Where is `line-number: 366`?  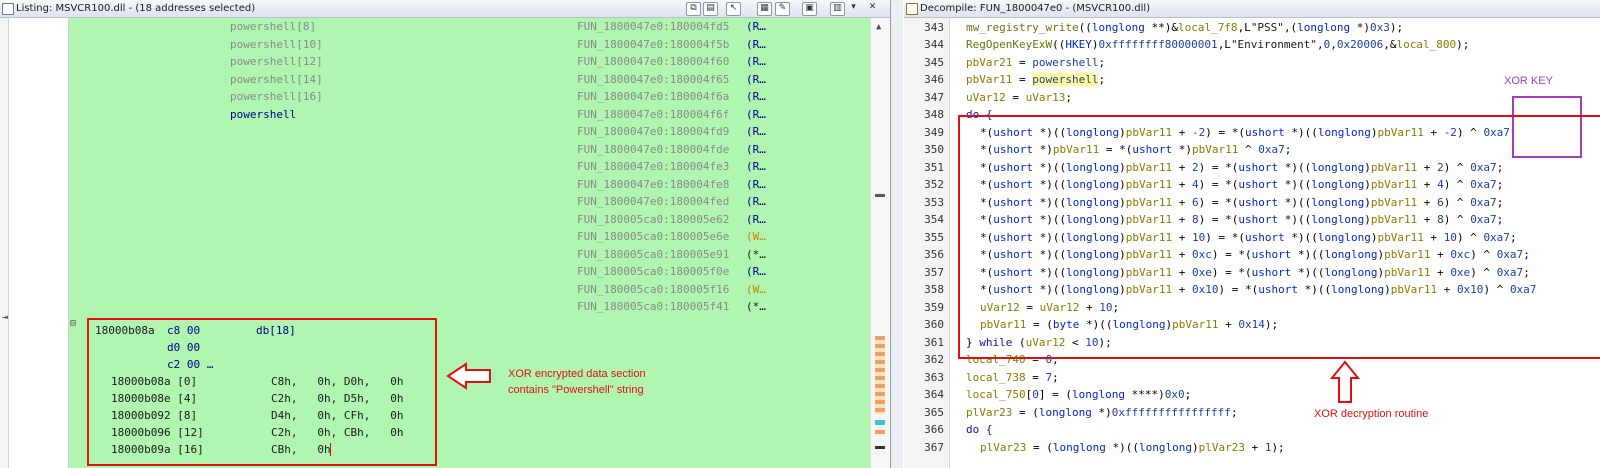 line-number: 366 is located at coordinates (934, 429).